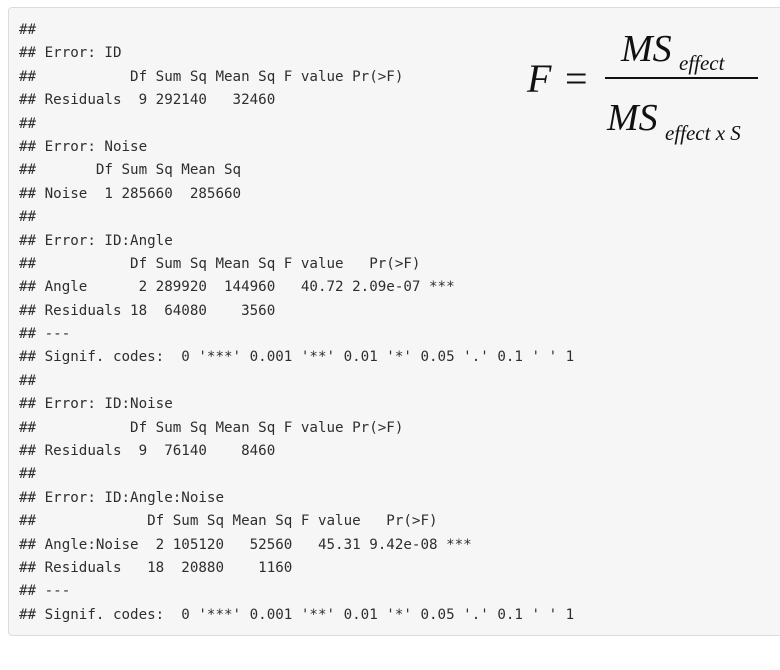 The width and height of the screenshot is (780, 670). What do you see at coordinates (539, 78) in the screenshot?
I see `formula-lhs: F` at bounding box center [539, 78].